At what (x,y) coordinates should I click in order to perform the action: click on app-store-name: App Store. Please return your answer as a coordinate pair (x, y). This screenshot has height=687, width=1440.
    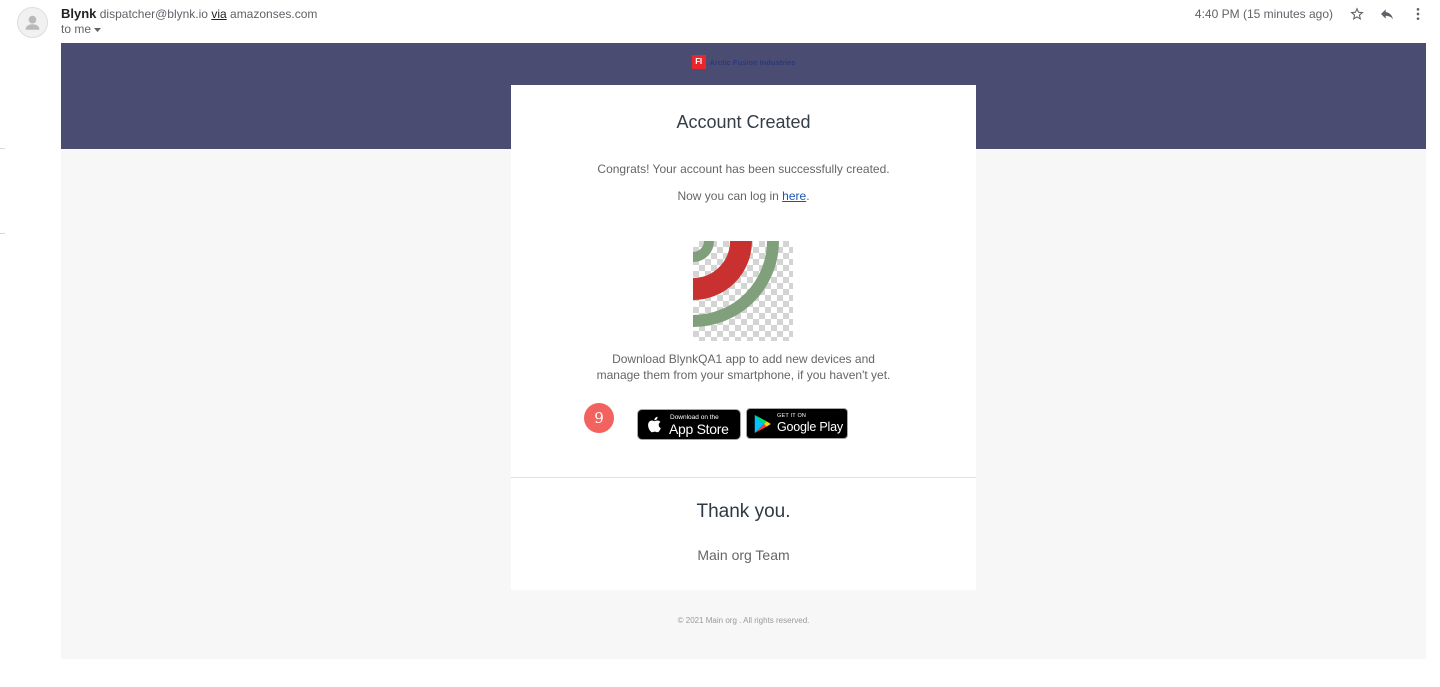
    Looking at the image, I should click on (699, 429).